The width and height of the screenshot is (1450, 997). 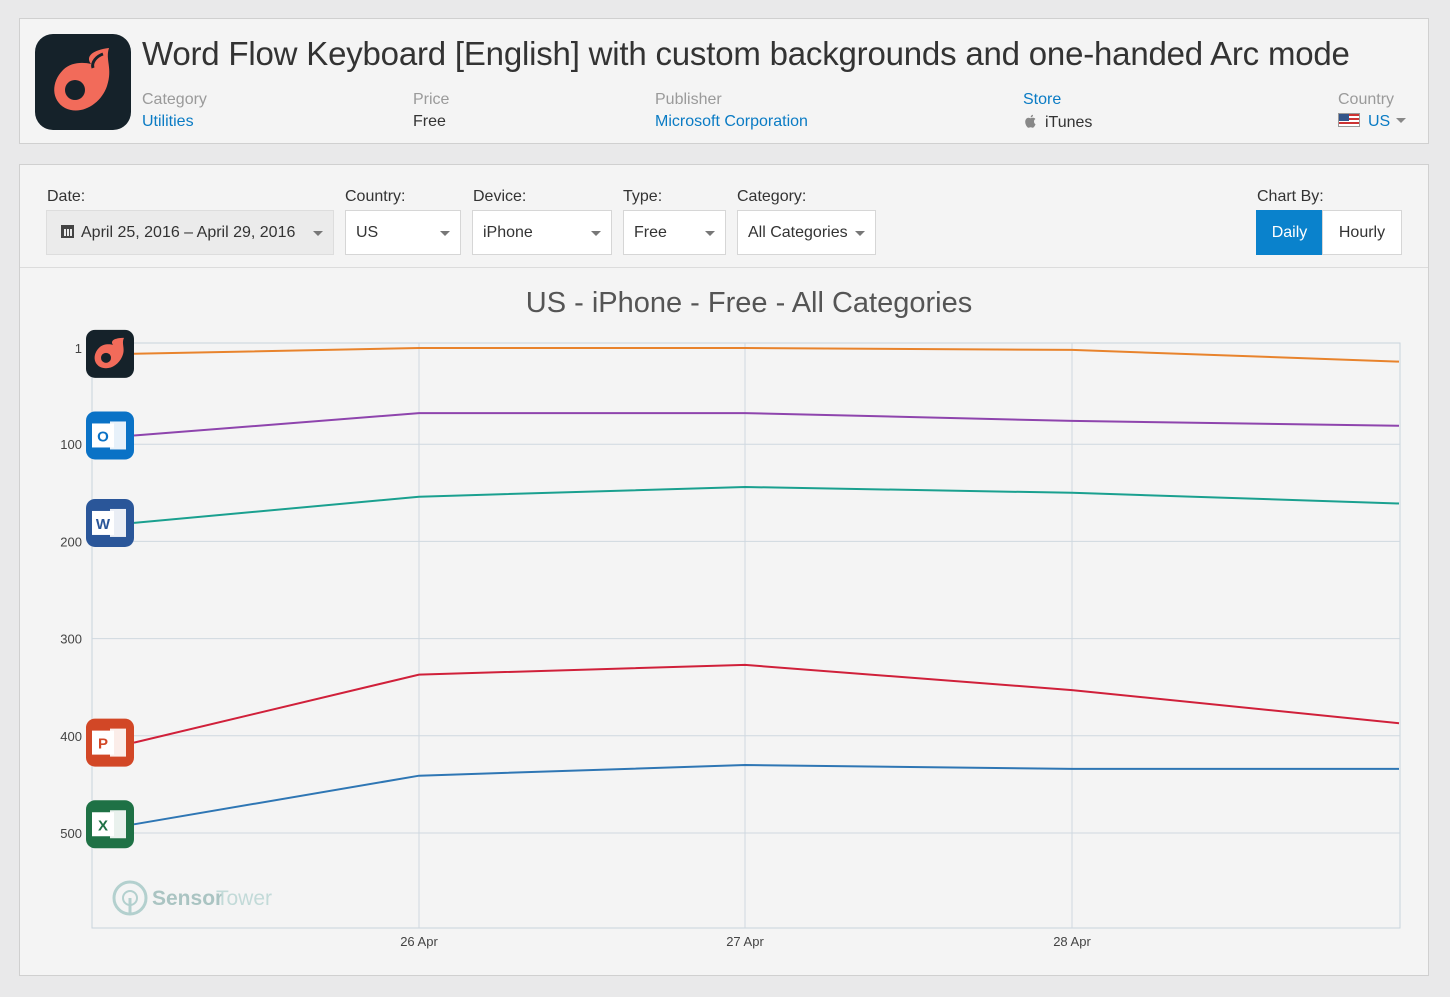 What do you see at coordinates (731, 111) in the screenshot?
I see `publisher-meta: Publisher Microsoft Corporation` at bounding box center [731, 111].